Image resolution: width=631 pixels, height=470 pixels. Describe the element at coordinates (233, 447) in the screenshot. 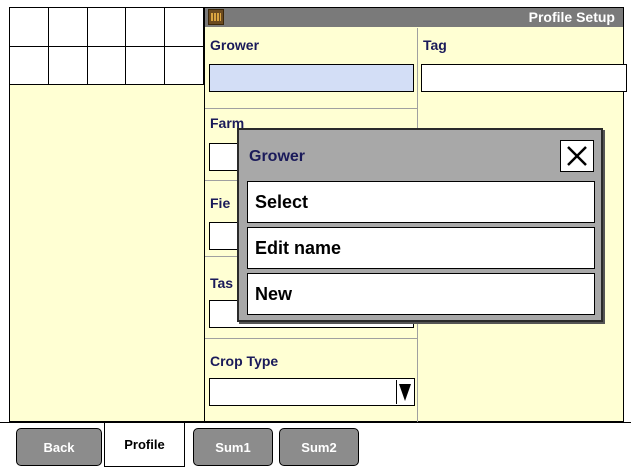

I see `tab-sum1: Sum1` at that location.